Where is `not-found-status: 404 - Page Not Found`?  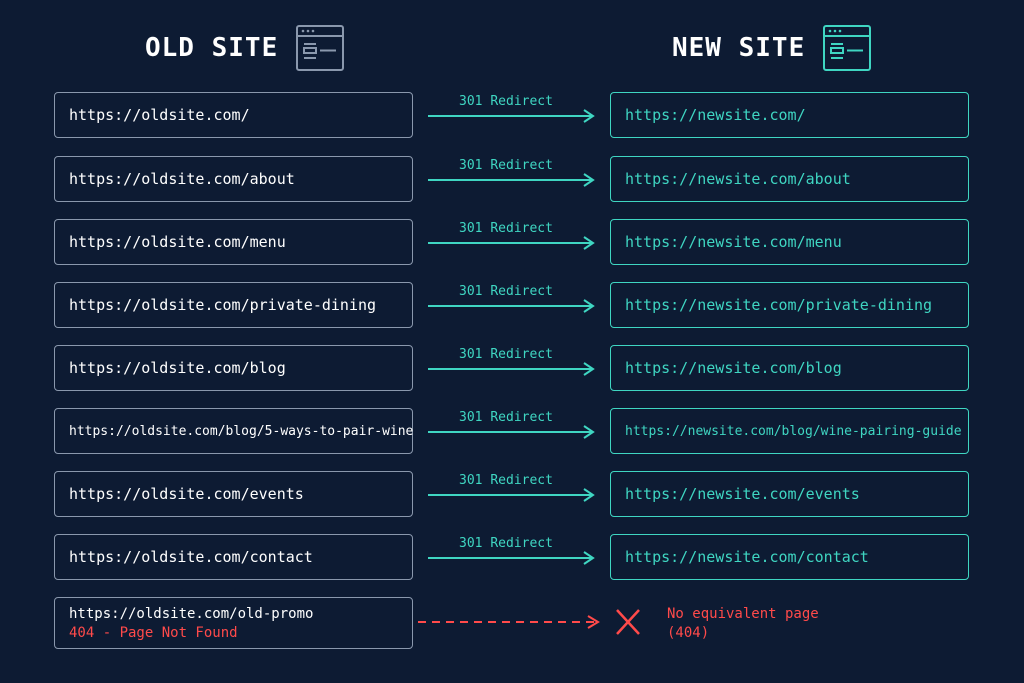 not-found-status: 404 - Page Not Found is located at coordinates (153, 633).